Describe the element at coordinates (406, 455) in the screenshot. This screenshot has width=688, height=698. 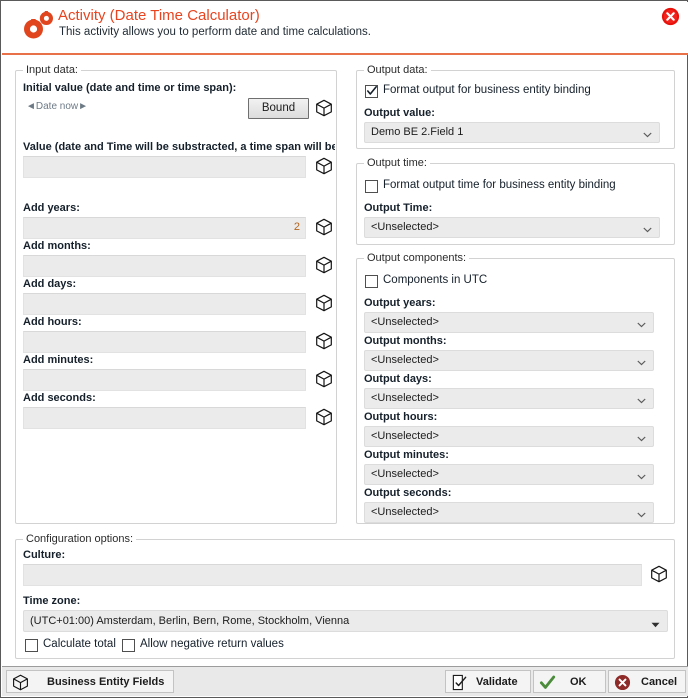
I see `output-minutes-label: Output minutes:` at that location.